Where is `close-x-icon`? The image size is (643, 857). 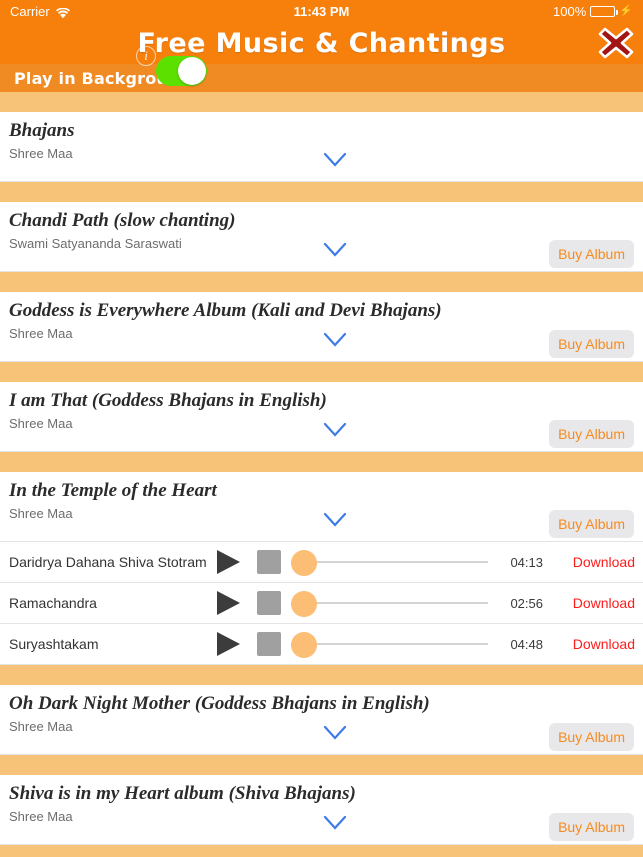 close-x-icon is located at coordinates (616, 43).